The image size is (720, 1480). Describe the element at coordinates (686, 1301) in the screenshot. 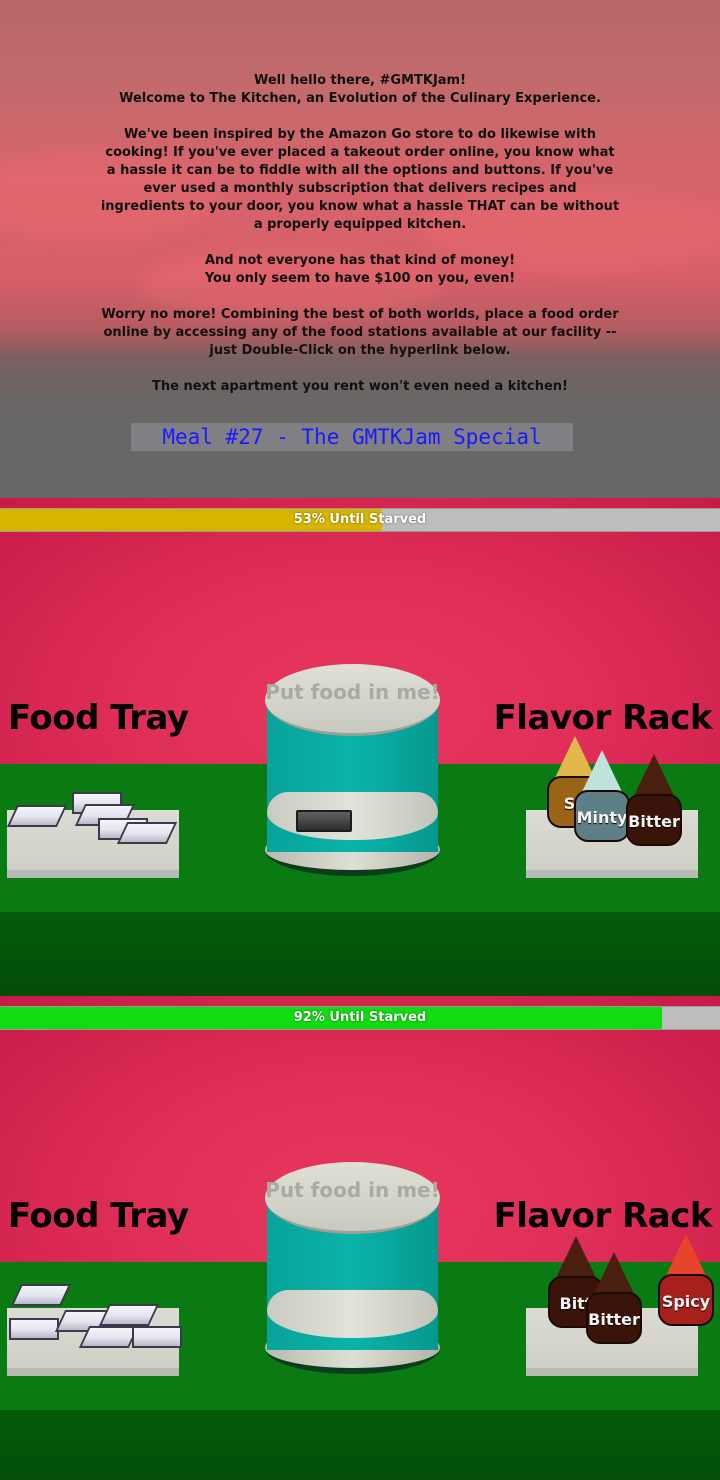

I see `bottle-label: Spicy` at that location.